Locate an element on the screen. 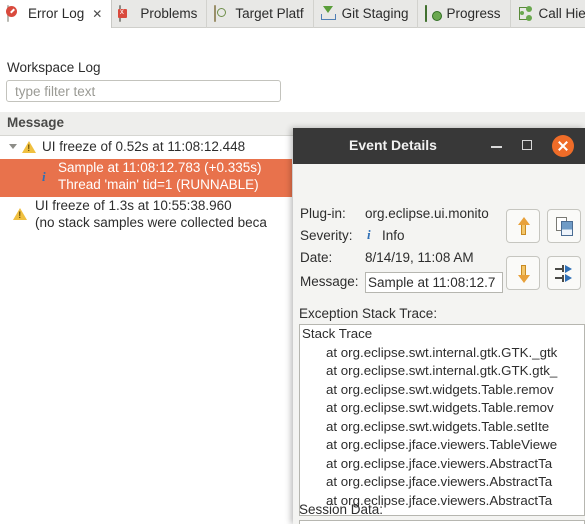  plugin-value: org.eclipse.ui.monito is located at coordinates (427, 213).